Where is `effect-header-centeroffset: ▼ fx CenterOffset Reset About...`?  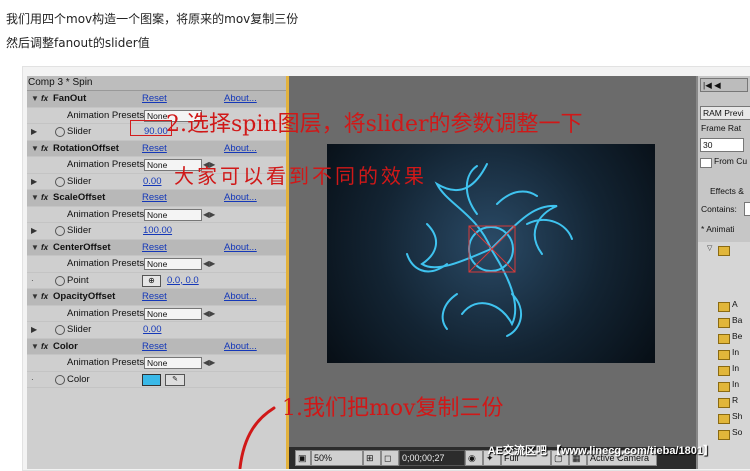 effect-header-centeroffset: ▼ fx CenterOffset Reset About... is located at coordinates (156, 247).